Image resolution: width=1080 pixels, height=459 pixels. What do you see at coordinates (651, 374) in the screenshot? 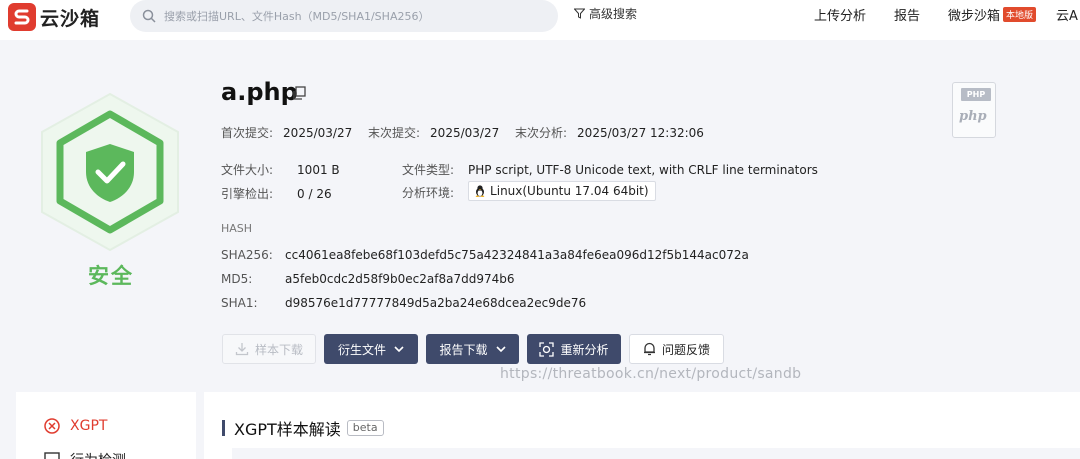
I see `watermark-url: https://threatbook.cn/next/product/sandb` at bounding box center [651, 374].